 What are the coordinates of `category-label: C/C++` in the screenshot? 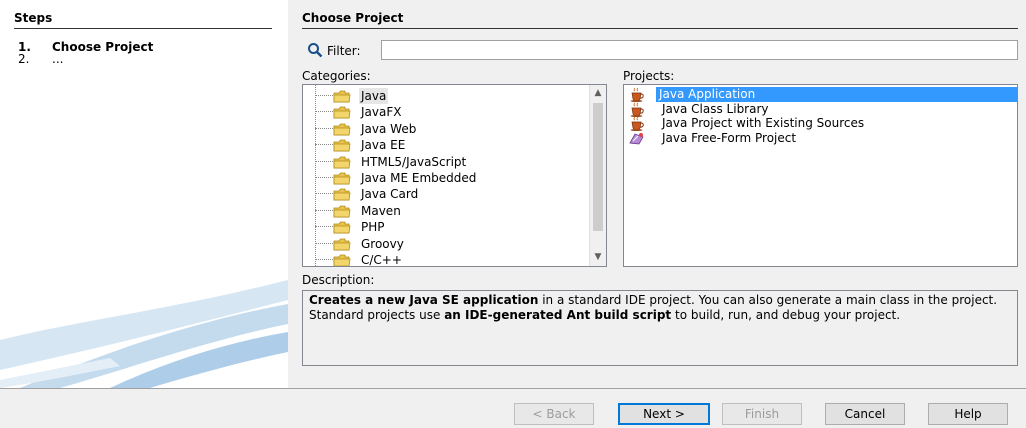 It's located at (381, 260).